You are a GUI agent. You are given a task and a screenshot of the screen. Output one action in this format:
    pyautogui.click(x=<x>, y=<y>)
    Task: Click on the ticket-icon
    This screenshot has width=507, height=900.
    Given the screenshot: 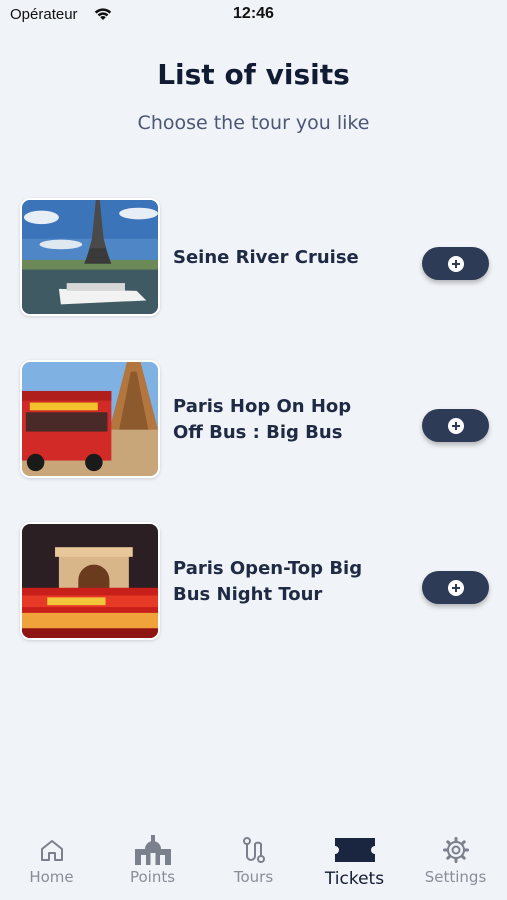 What is the action you would take?
    pyautogui.click(x=354, y=850)
    